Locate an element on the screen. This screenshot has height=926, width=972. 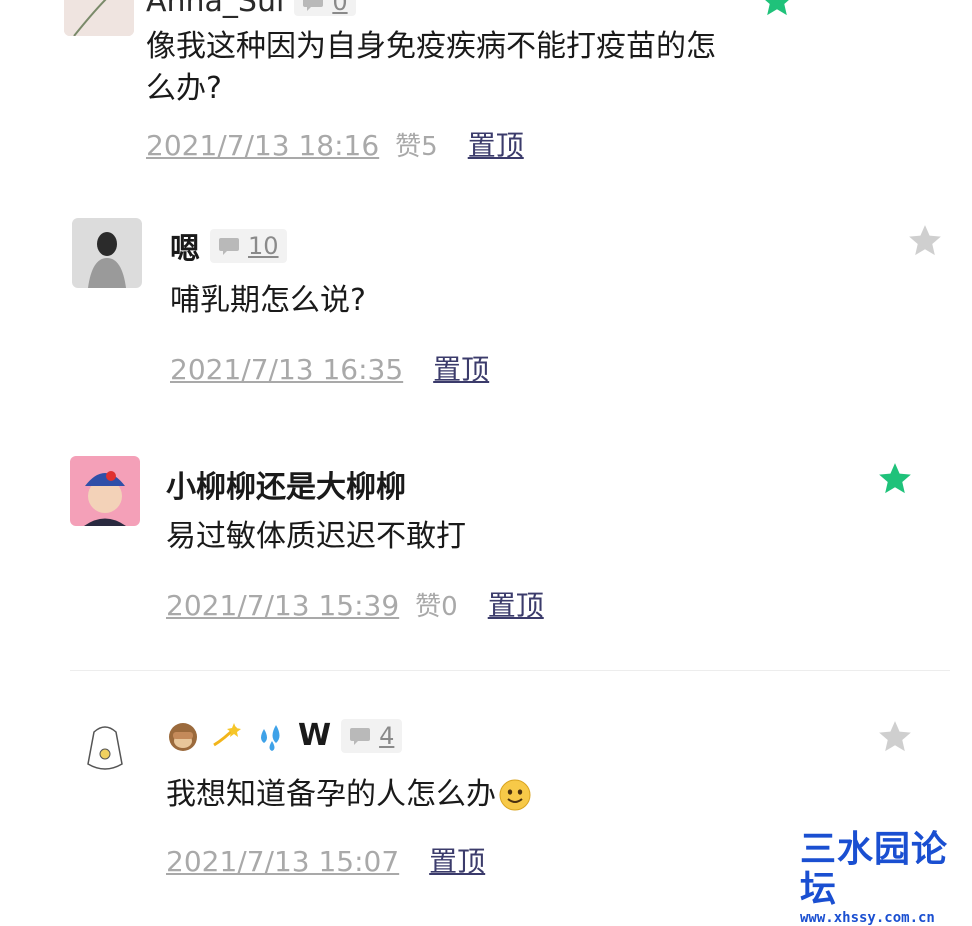
like-count: 赞5 is located at coordinates (416, 144).